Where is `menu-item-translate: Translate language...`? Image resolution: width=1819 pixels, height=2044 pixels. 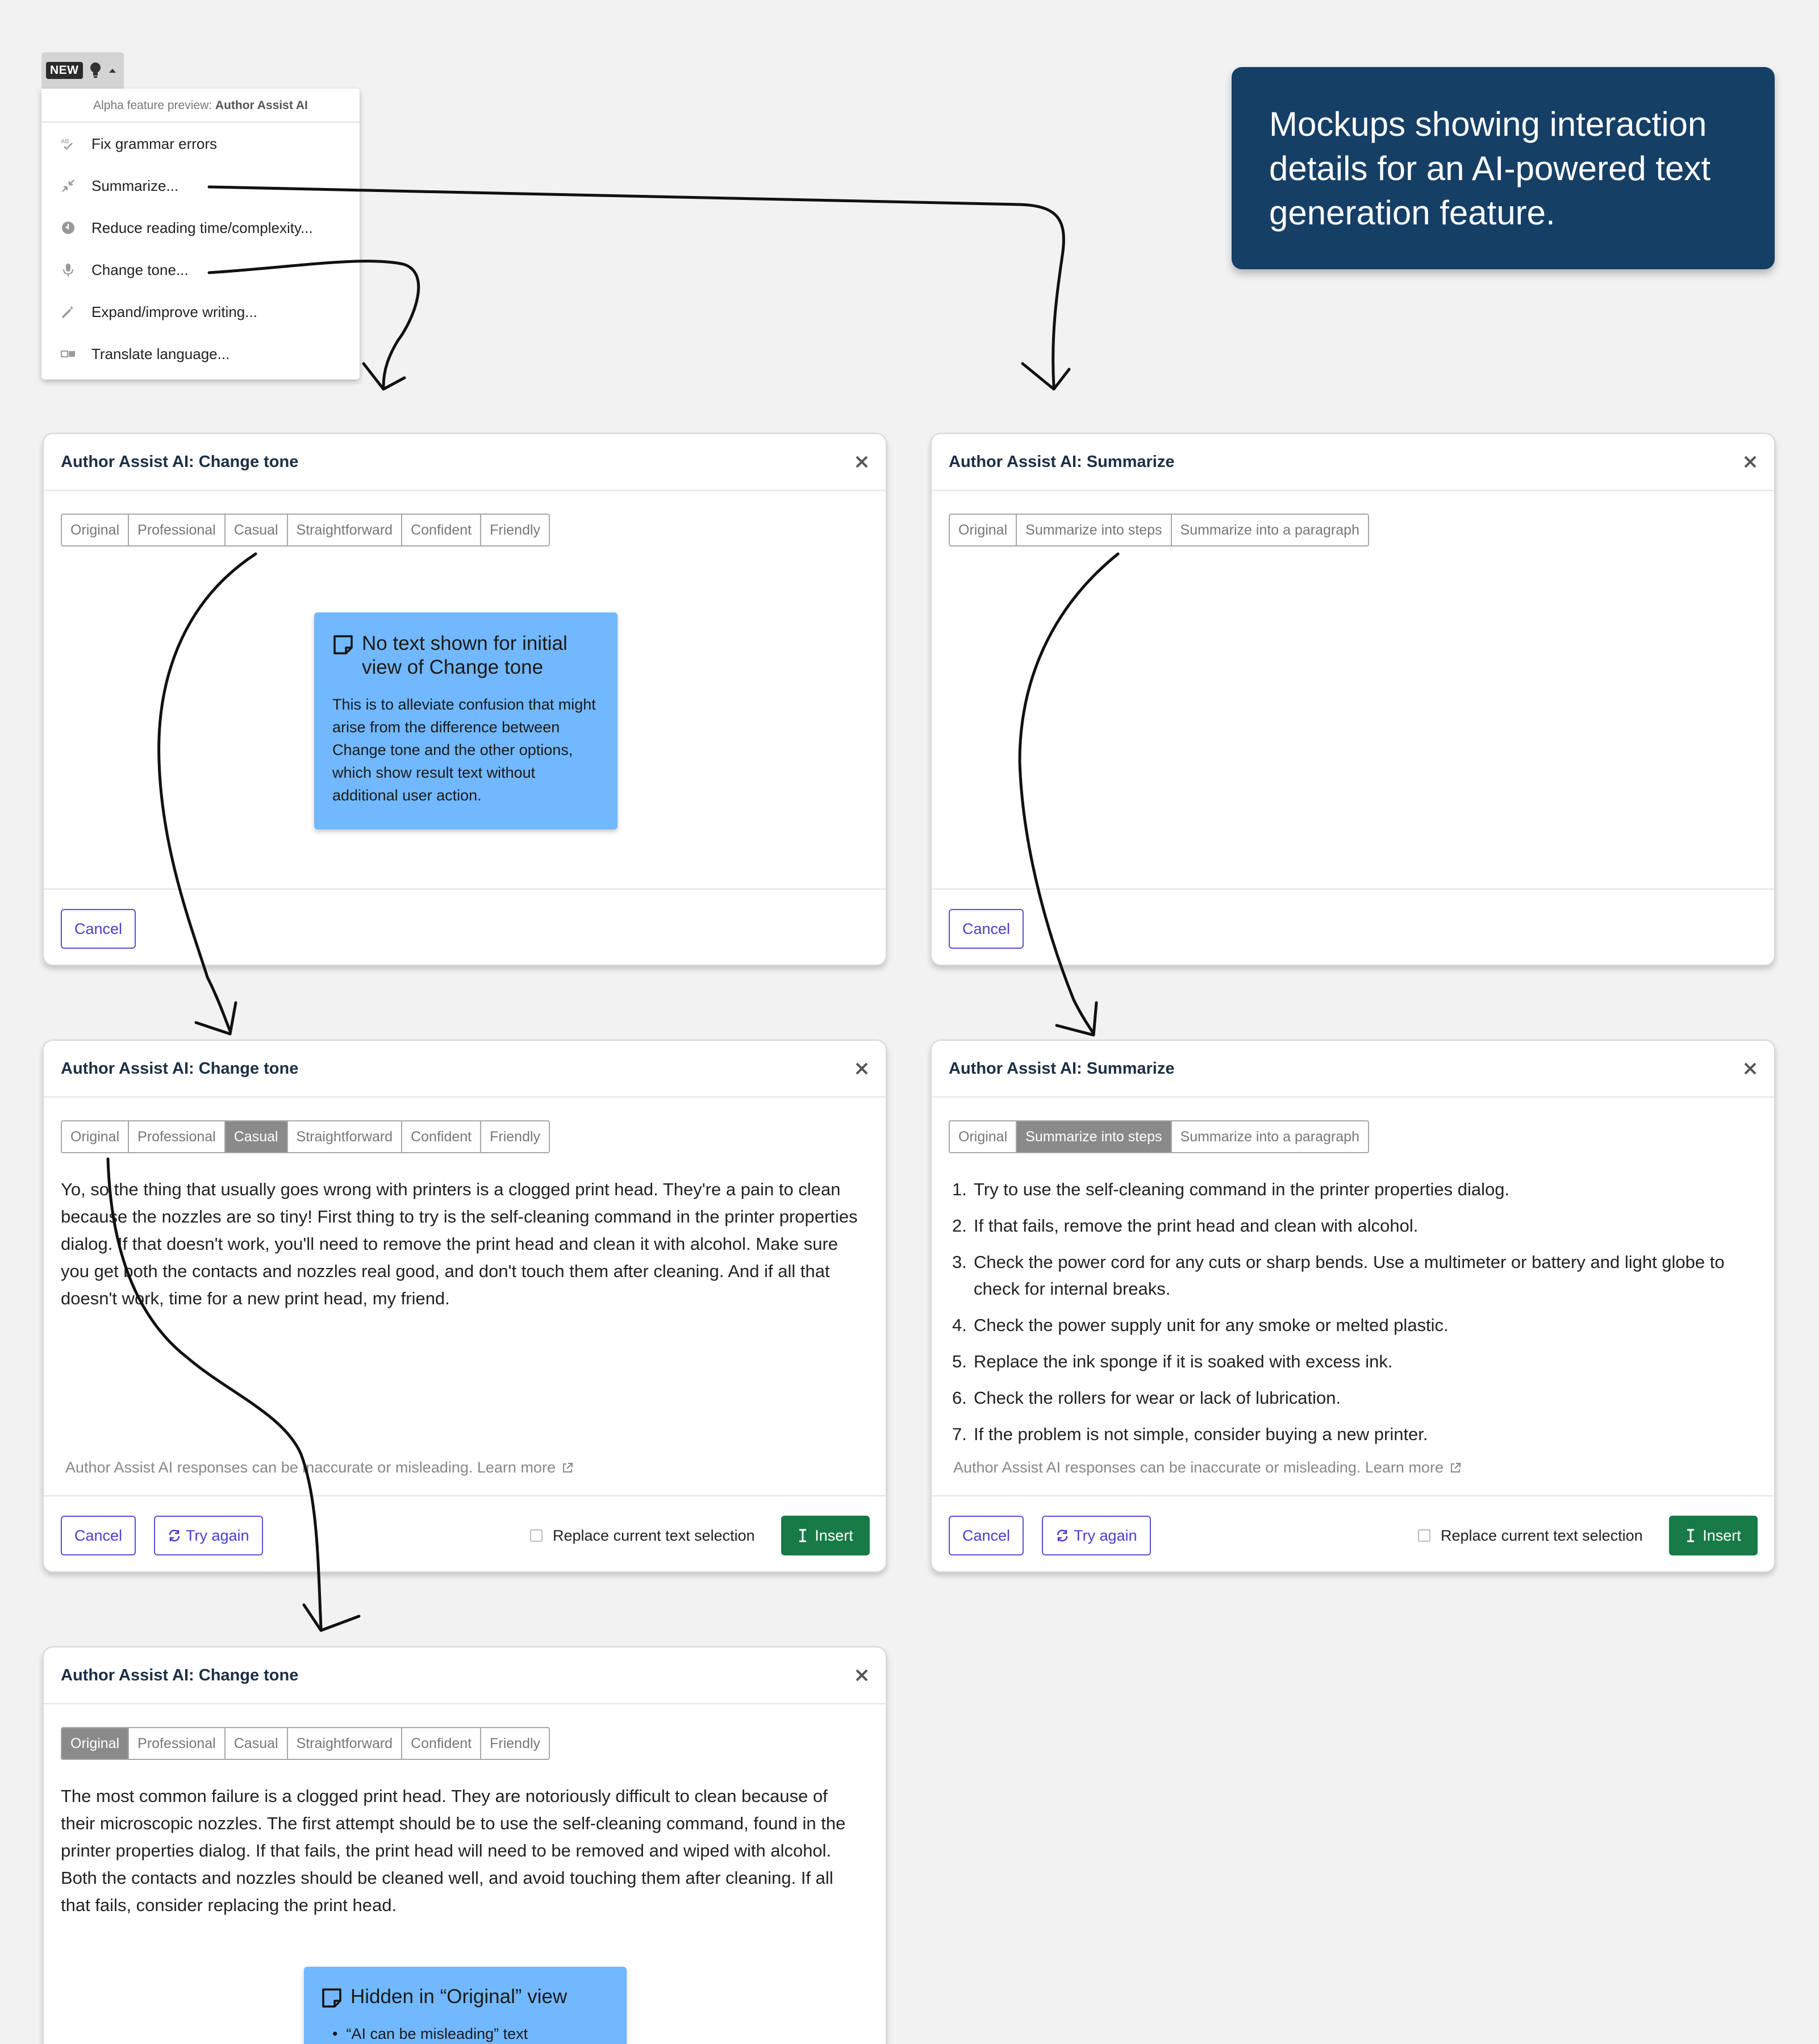
menu-item-translate: Translate language... is located at coordinates (200, 354).